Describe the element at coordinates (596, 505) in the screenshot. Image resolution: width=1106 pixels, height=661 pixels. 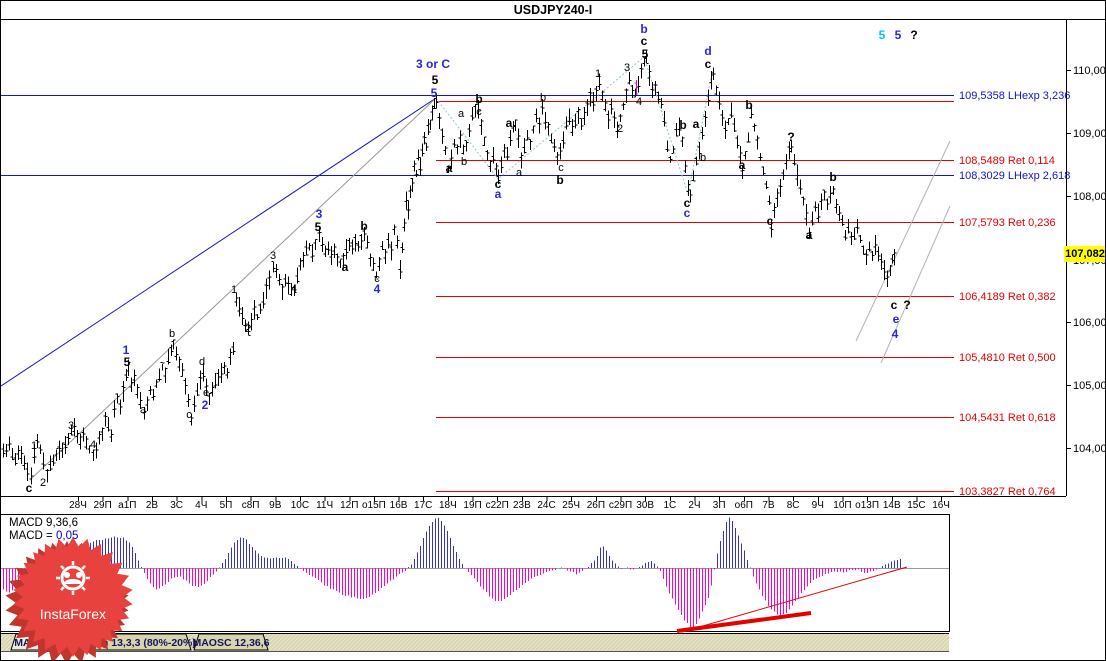
I see `time-axis-label: 26П` at that location.